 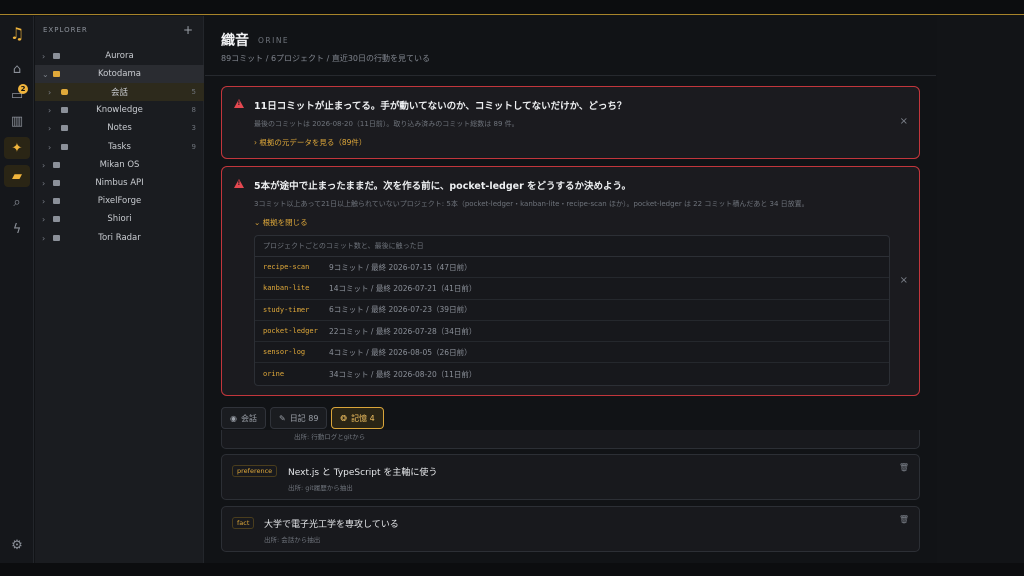 What do you see at coordinates (363, 418) in the screenshot?
I see `tab-label: 記憶 4` at bounding box center [363, 418].